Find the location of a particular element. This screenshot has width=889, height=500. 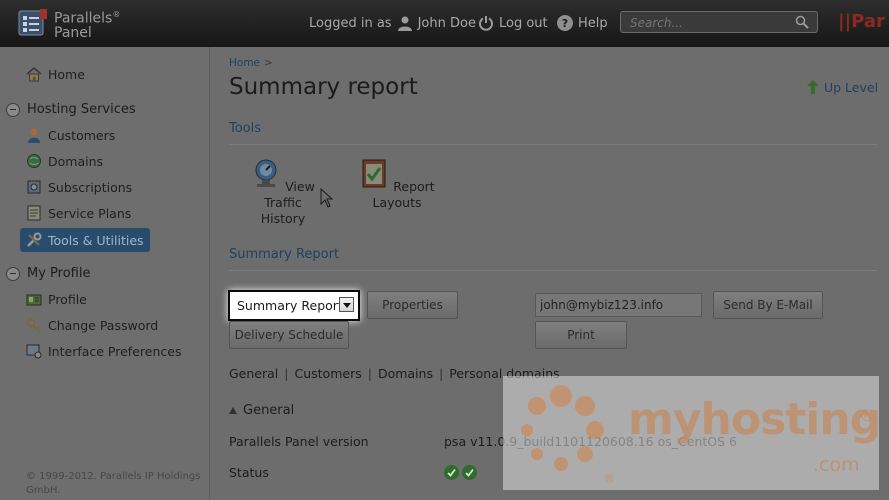

logo-line2: Panel is located at coordinates (73, 32).